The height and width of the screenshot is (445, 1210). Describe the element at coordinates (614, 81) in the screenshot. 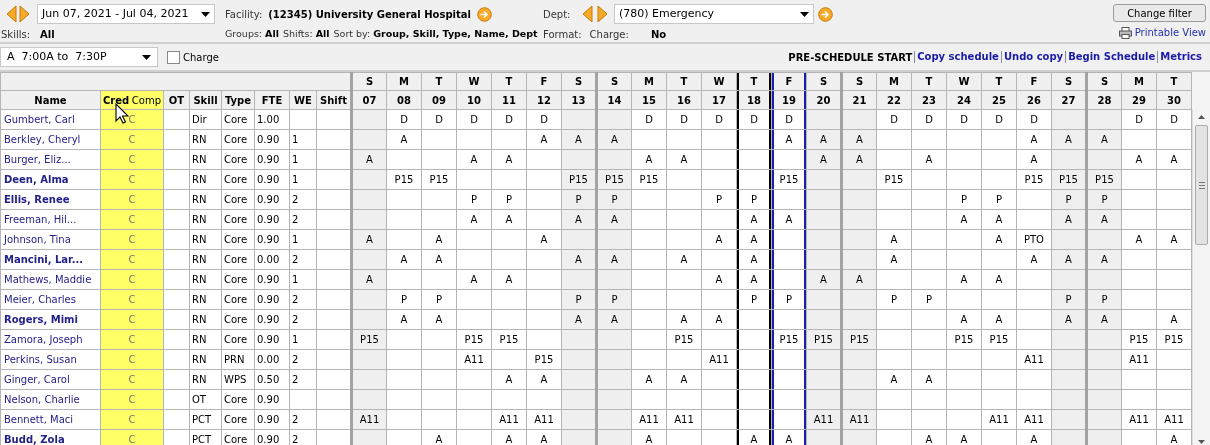

I see `weekday-header: S` at that location.